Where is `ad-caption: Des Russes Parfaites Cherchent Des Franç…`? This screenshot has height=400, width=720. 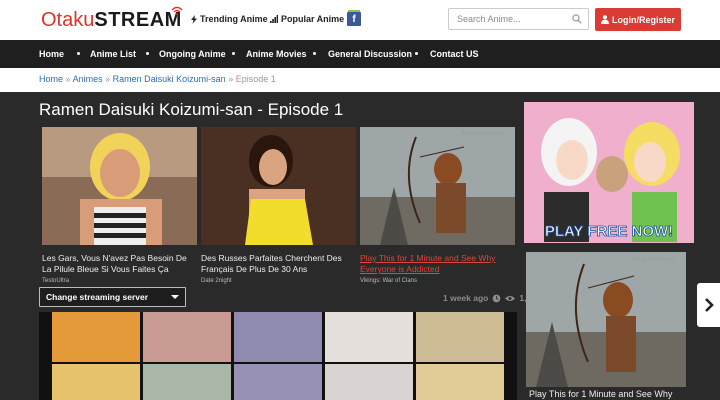 ad-caption: Des Russes Parfaites Cherchent Des Franç… is located at coordinates (278, 264).